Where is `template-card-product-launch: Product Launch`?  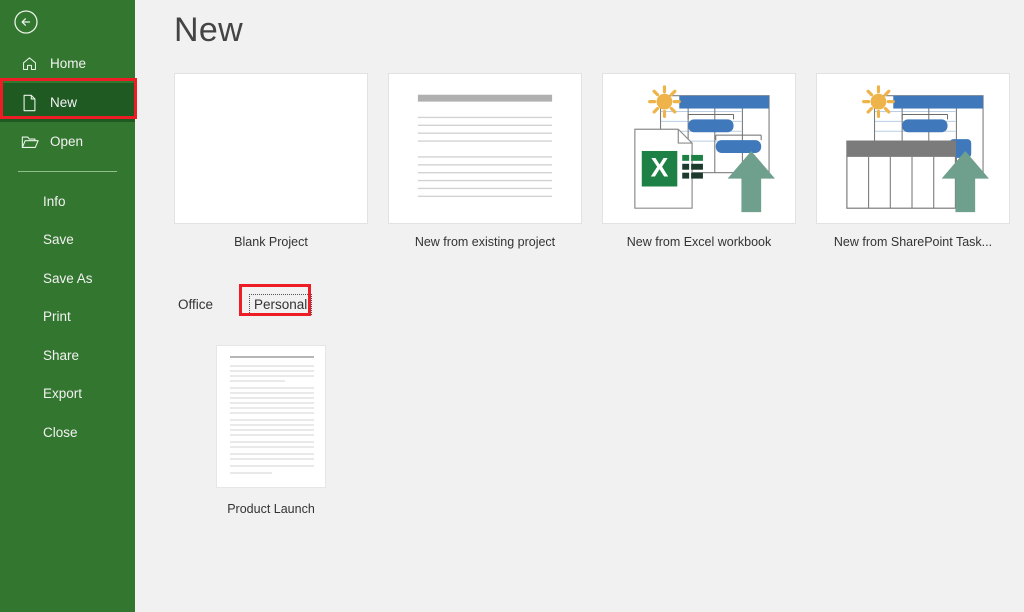 template-card-product-launch: Product Launch is located at coordinates (271, 428).